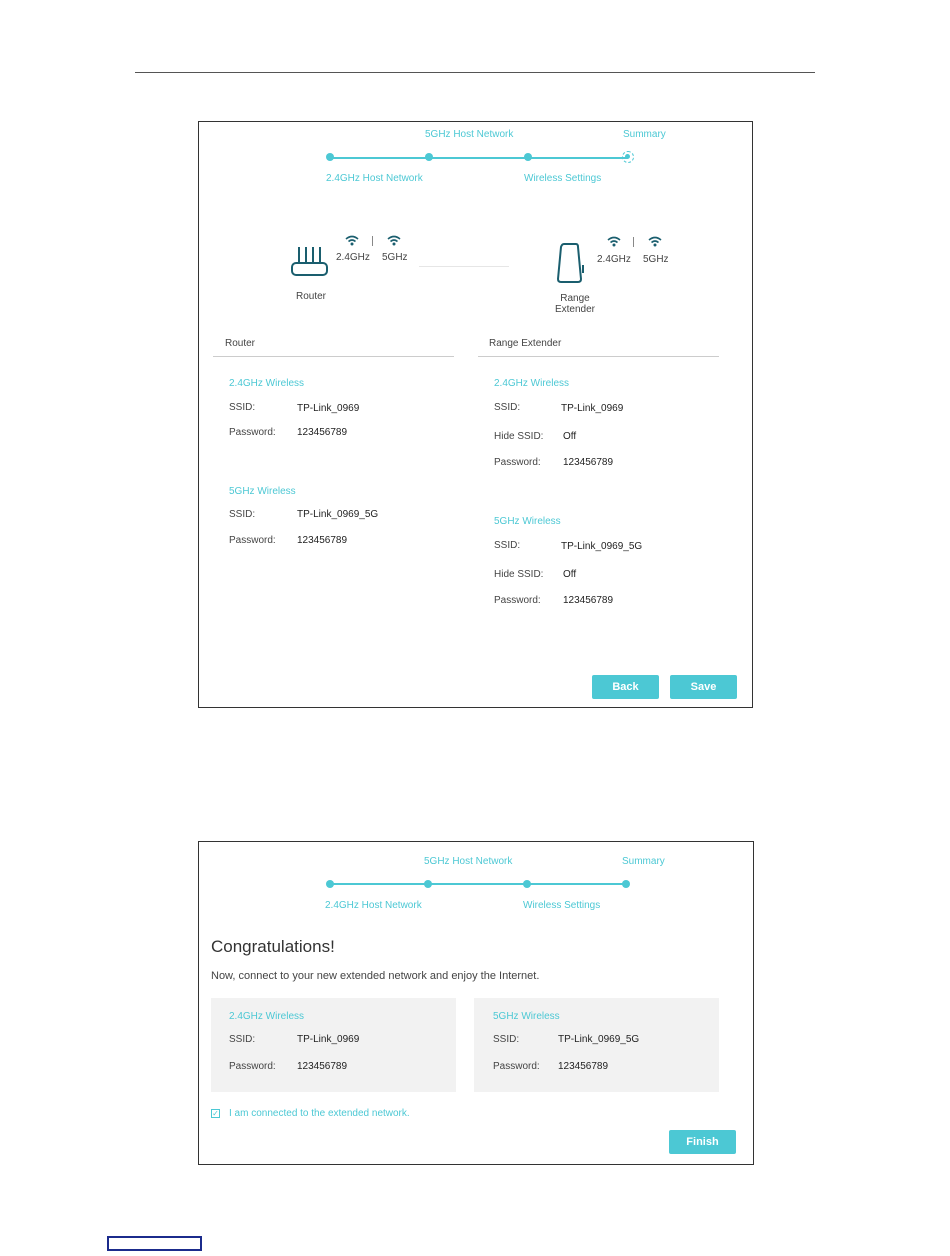 This screenshot has width=950, height=1256. Describe the element at coordinates (588, 462) in the screenshot. I see `extender-24-password: 123456789` at that location.